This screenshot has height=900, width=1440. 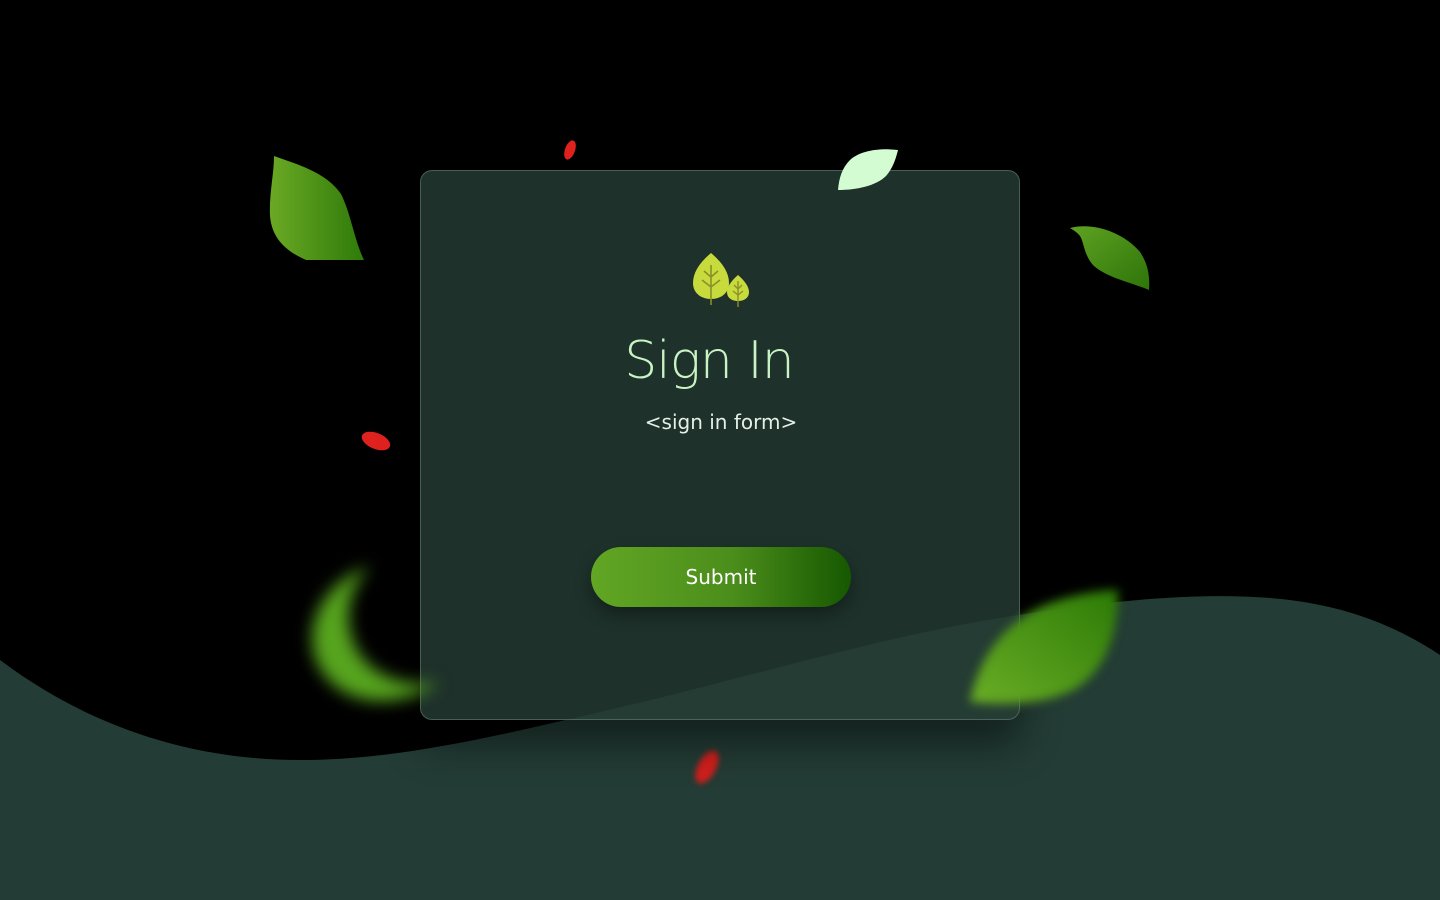 I want to click on submit-button: Submit, so click(x=721, y=577).